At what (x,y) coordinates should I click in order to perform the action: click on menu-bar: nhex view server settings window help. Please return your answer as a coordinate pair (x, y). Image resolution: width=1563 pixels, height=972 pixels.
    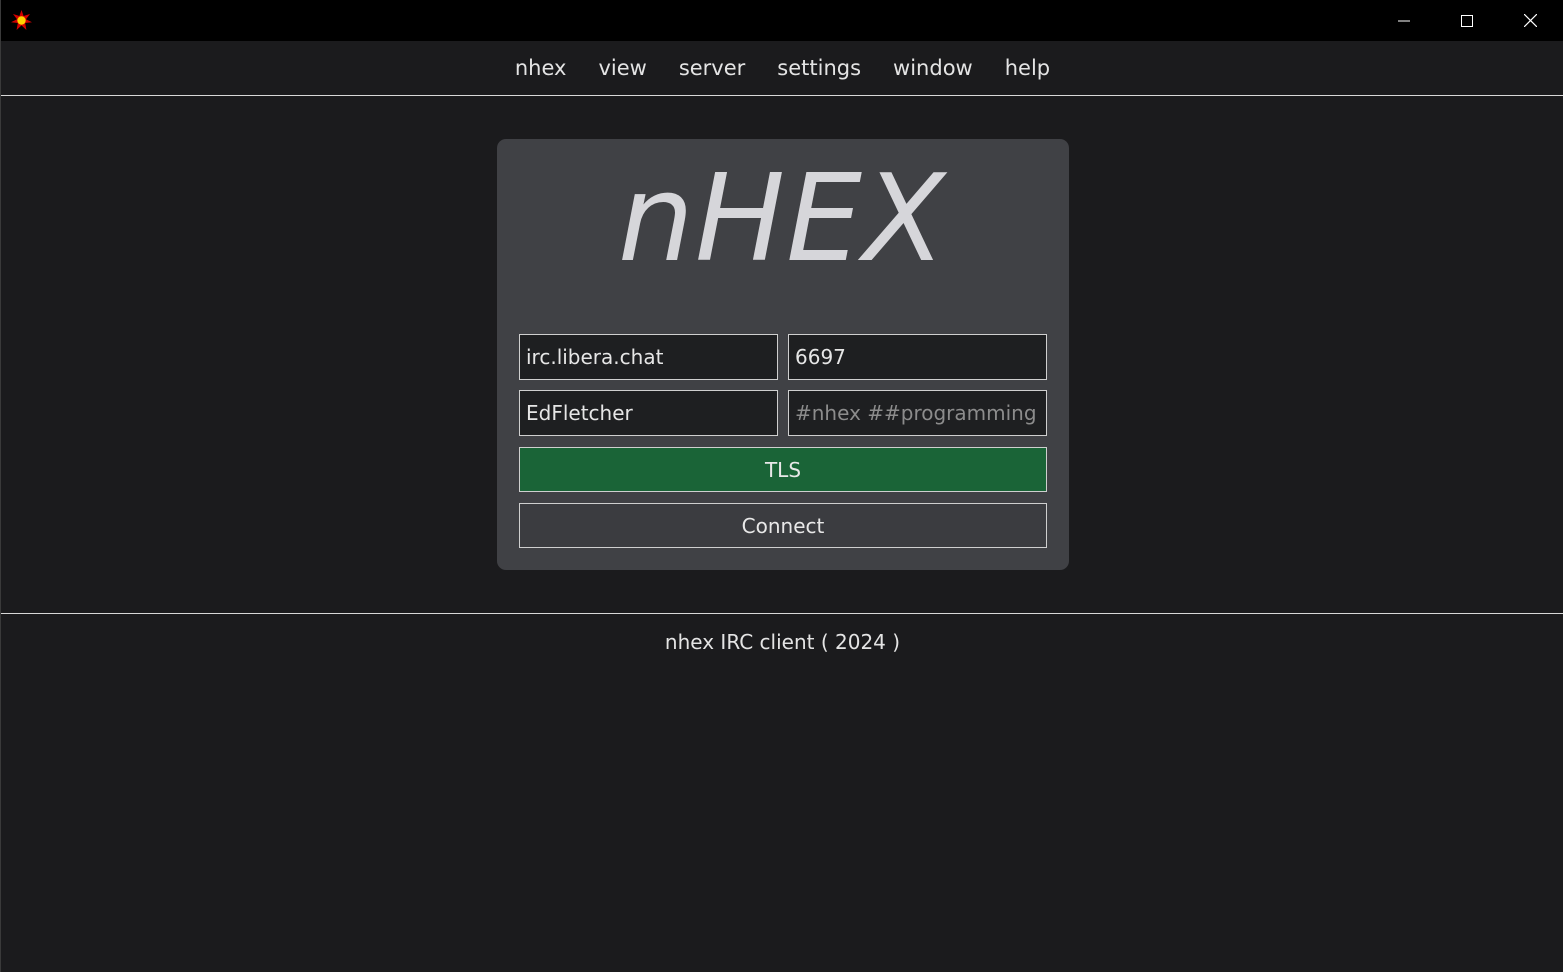
    Looking at the image, I should click on (782, 68).